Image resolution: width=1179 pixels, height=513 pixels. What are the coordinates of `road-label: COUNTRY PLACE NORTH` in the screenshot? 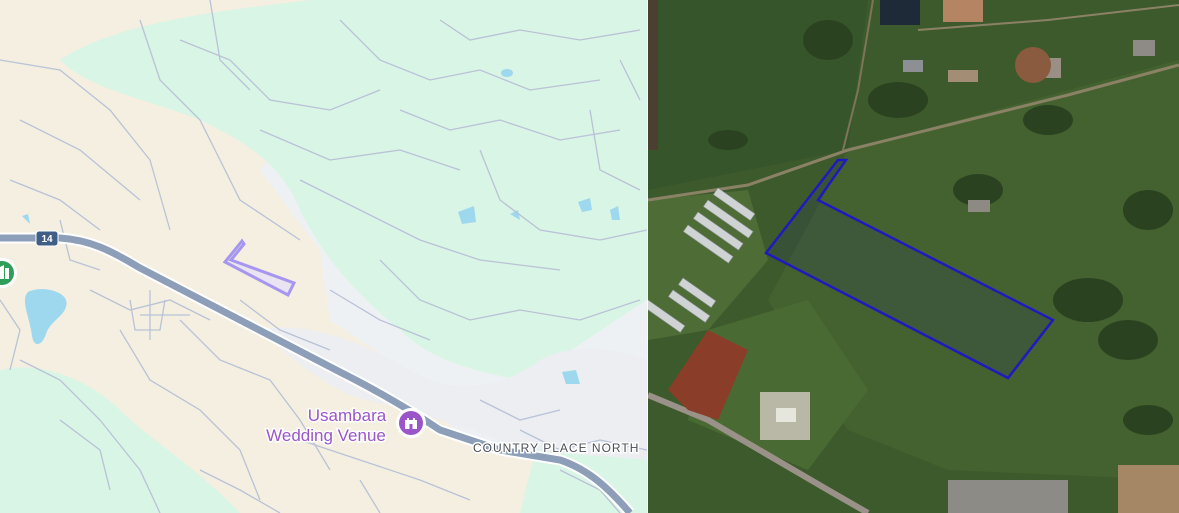 It's located at (556, 448).